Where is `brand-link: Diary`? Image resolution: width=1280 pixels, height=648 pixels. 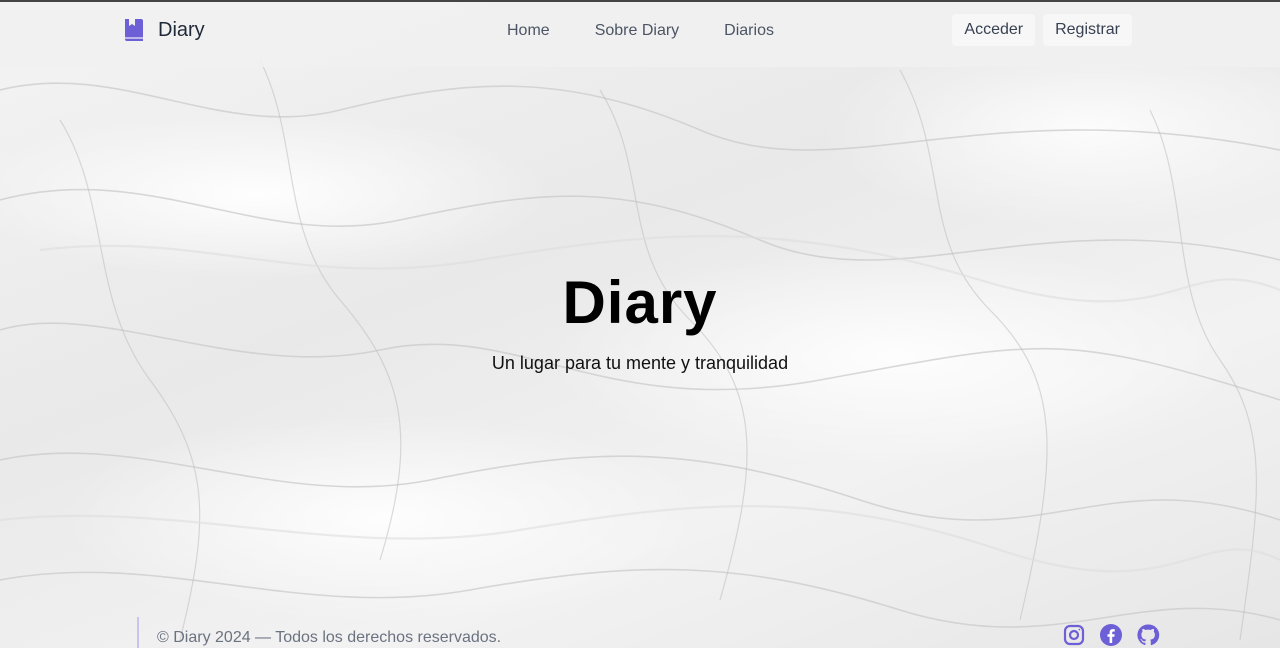
brand-link: Diary is located at coordinates (163, 30).